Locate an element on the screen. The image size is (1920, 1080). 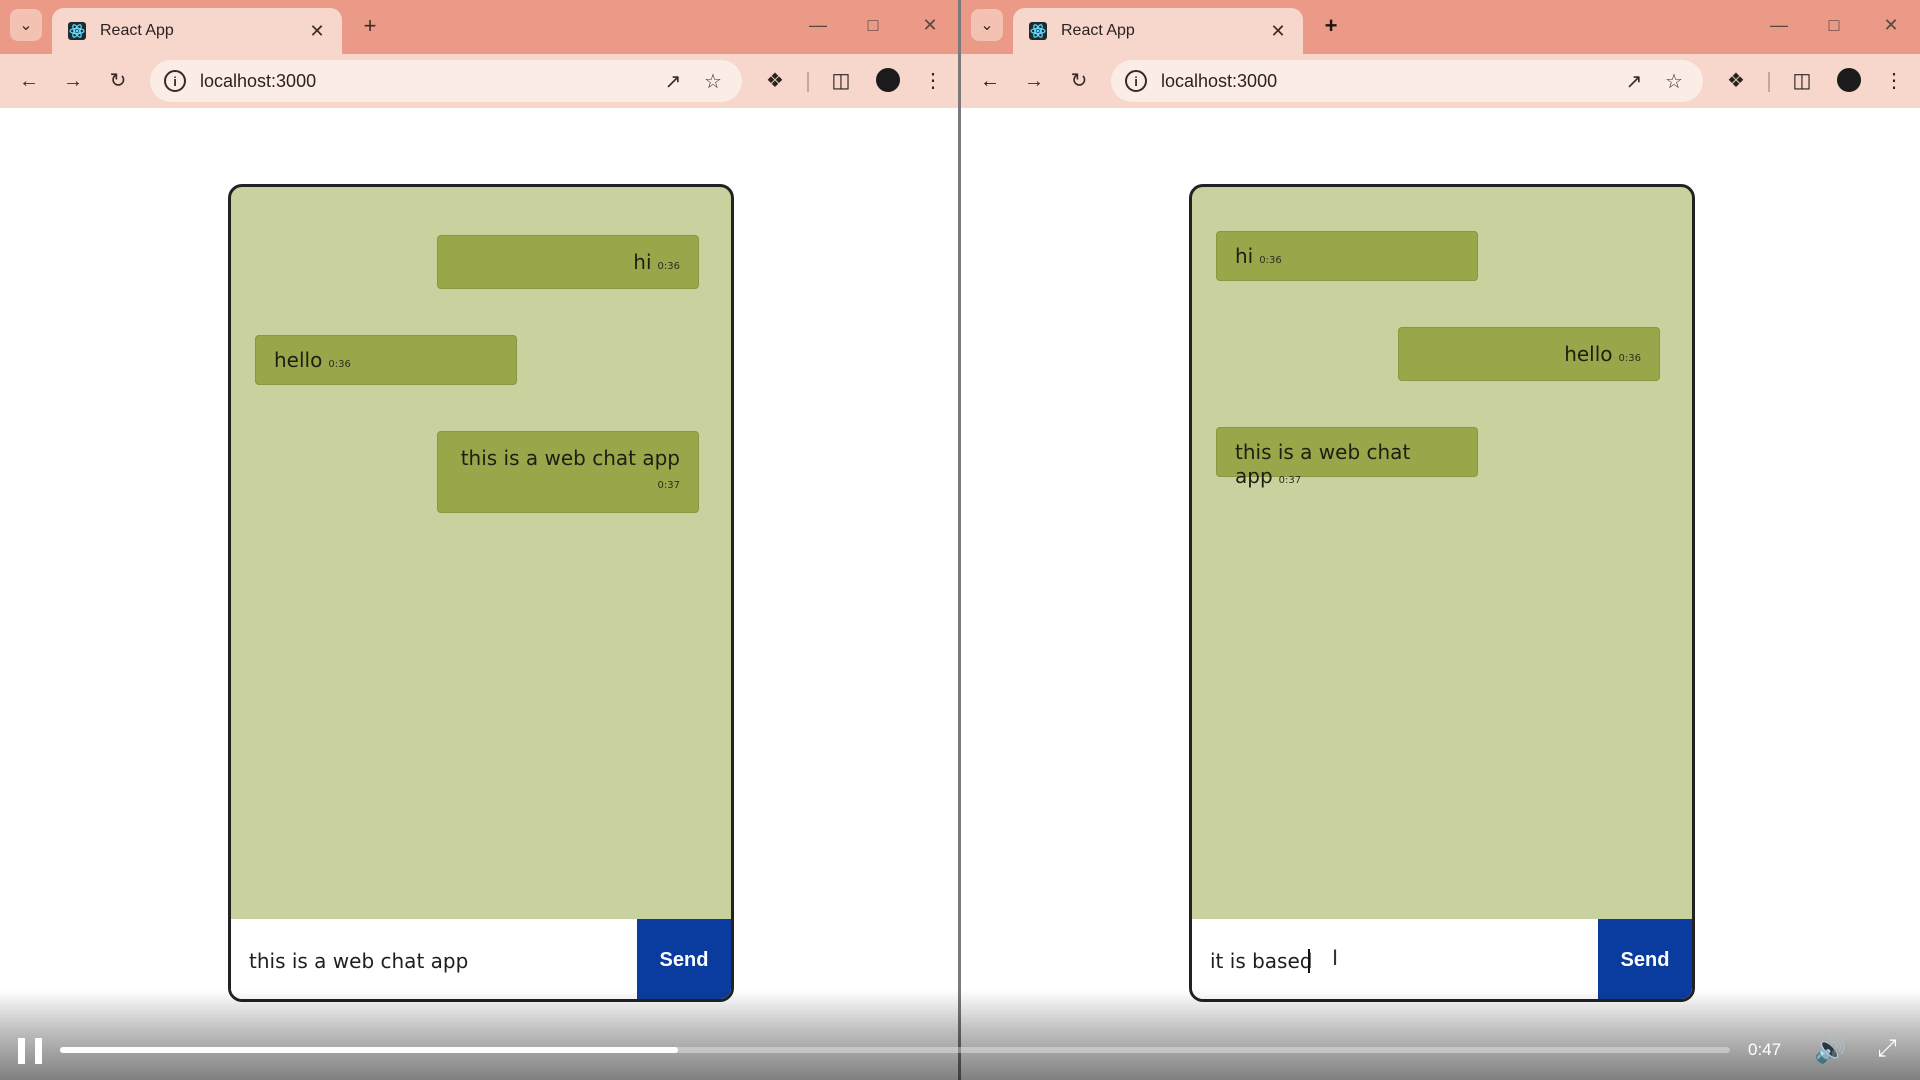
progress-fill is located at coordinates (369, 1050).